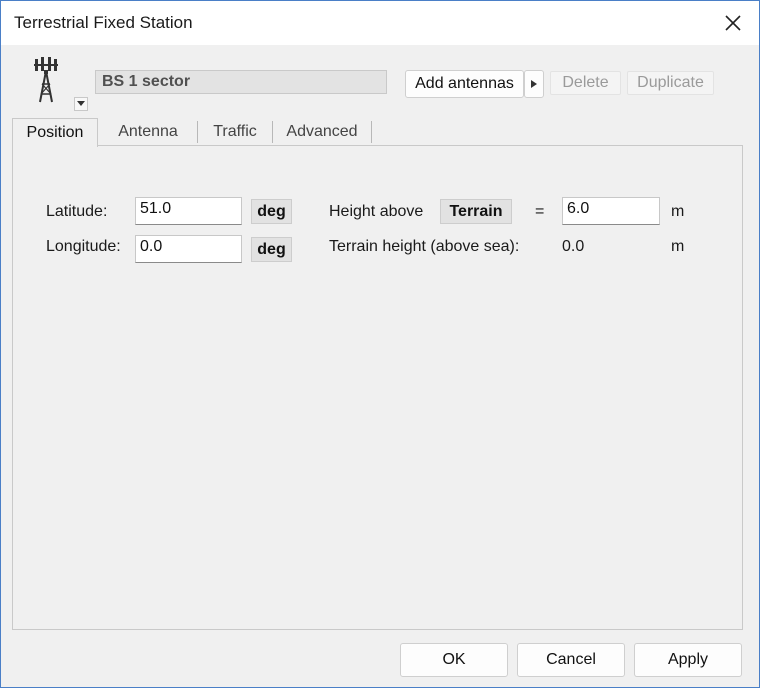  Describe the element at coordinates (103, 22) in the screenshot. I see `window-title: Terrestrial Fixed Station` at that location.